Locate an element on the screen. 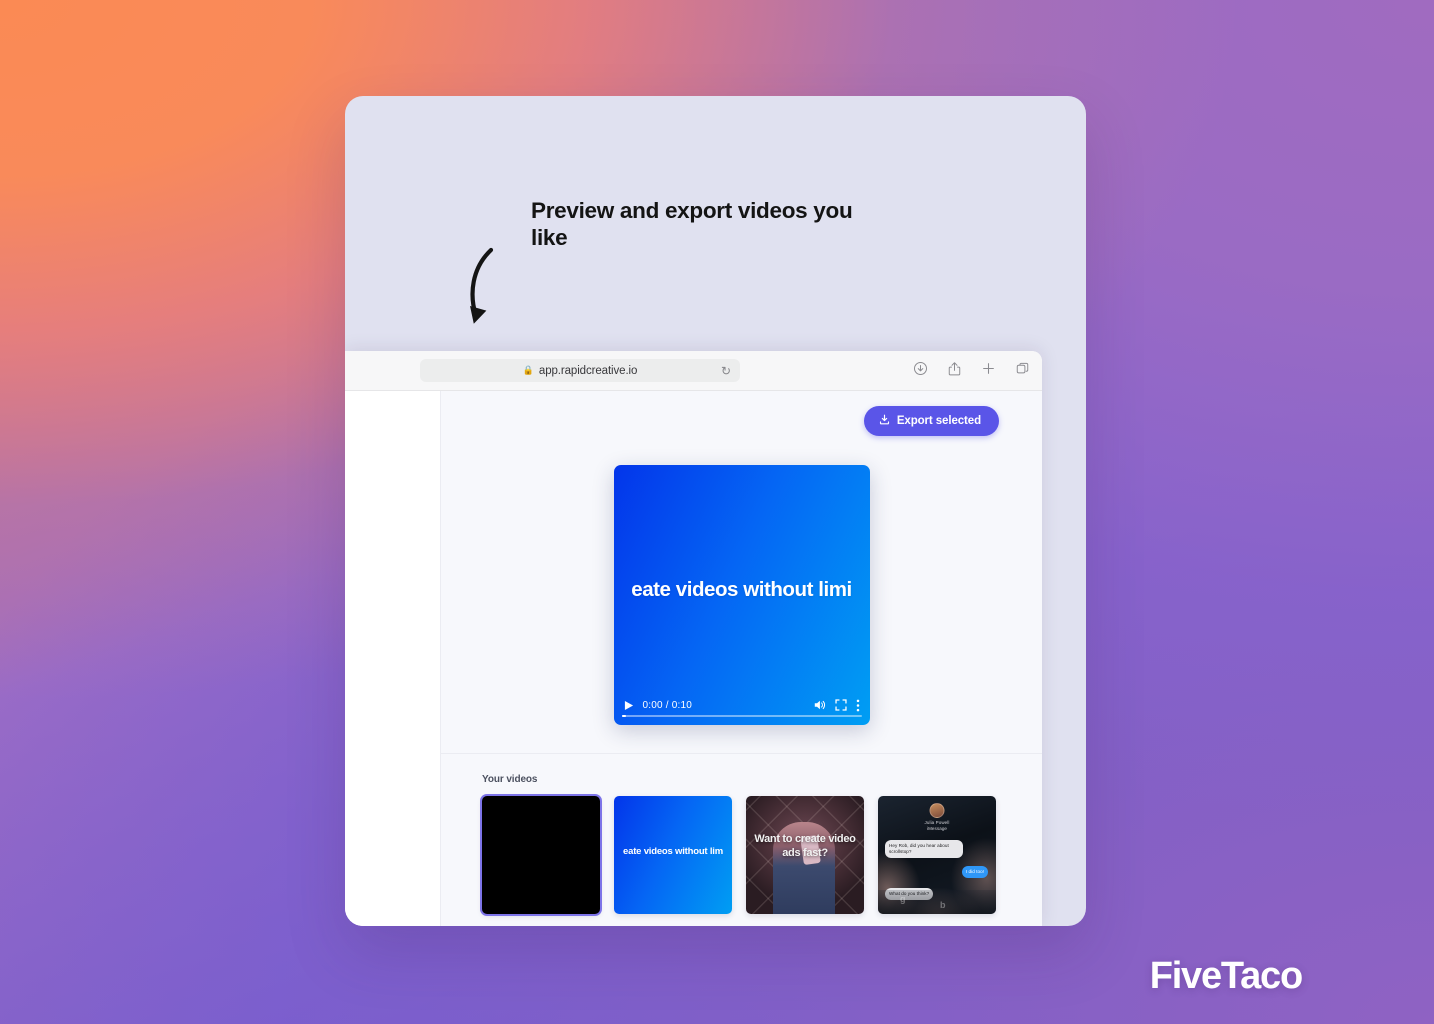 This screenshot has width=1434, height=1024. reload-icon: ↻ is located at coordinates (726, 371).